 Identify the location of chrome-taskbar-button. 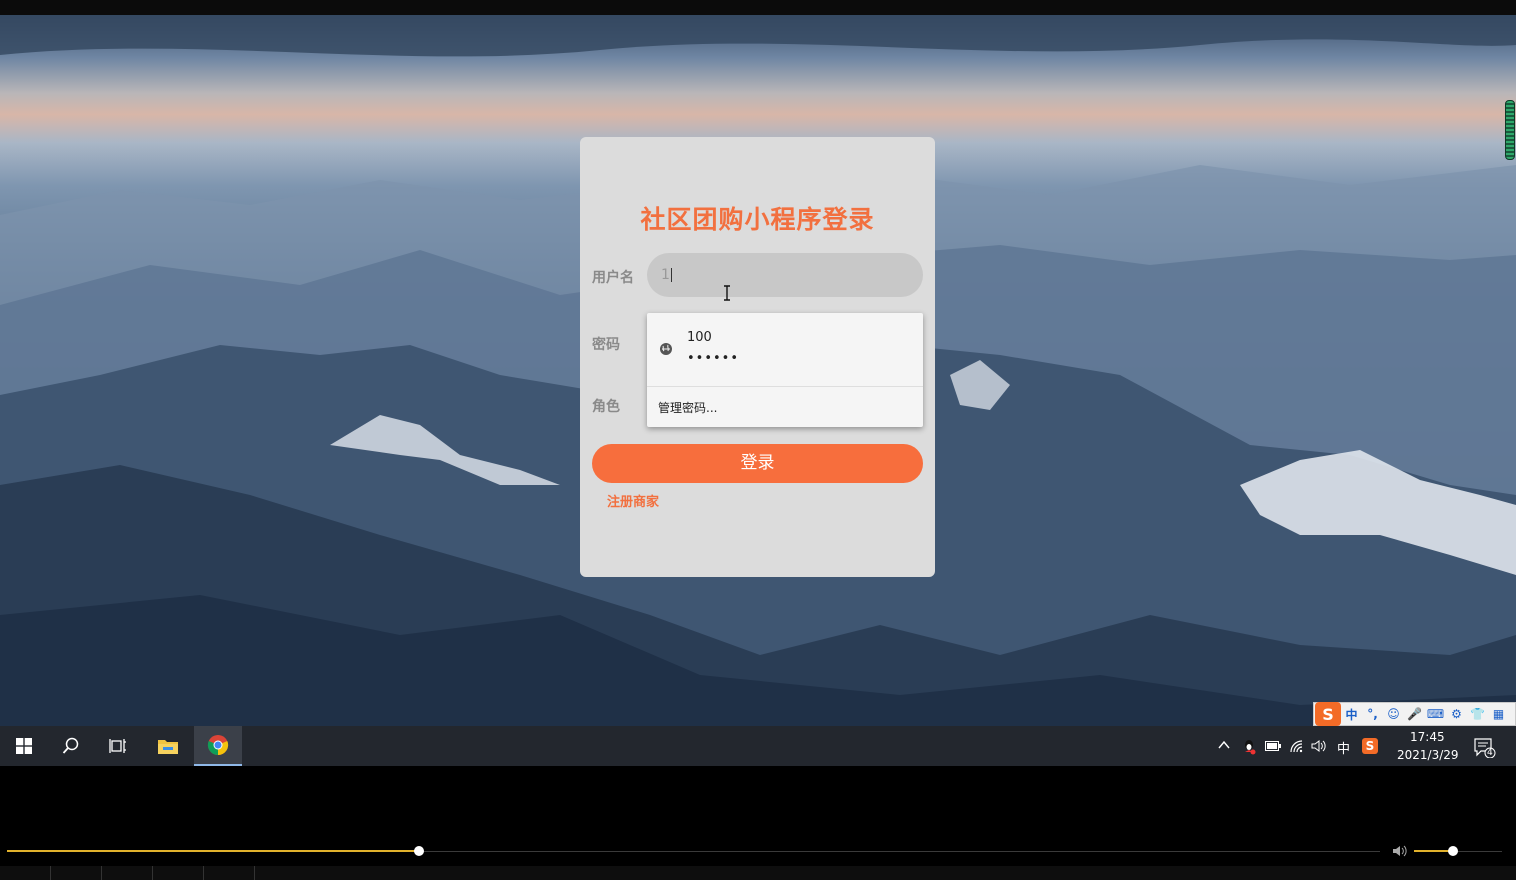
(218, 746).